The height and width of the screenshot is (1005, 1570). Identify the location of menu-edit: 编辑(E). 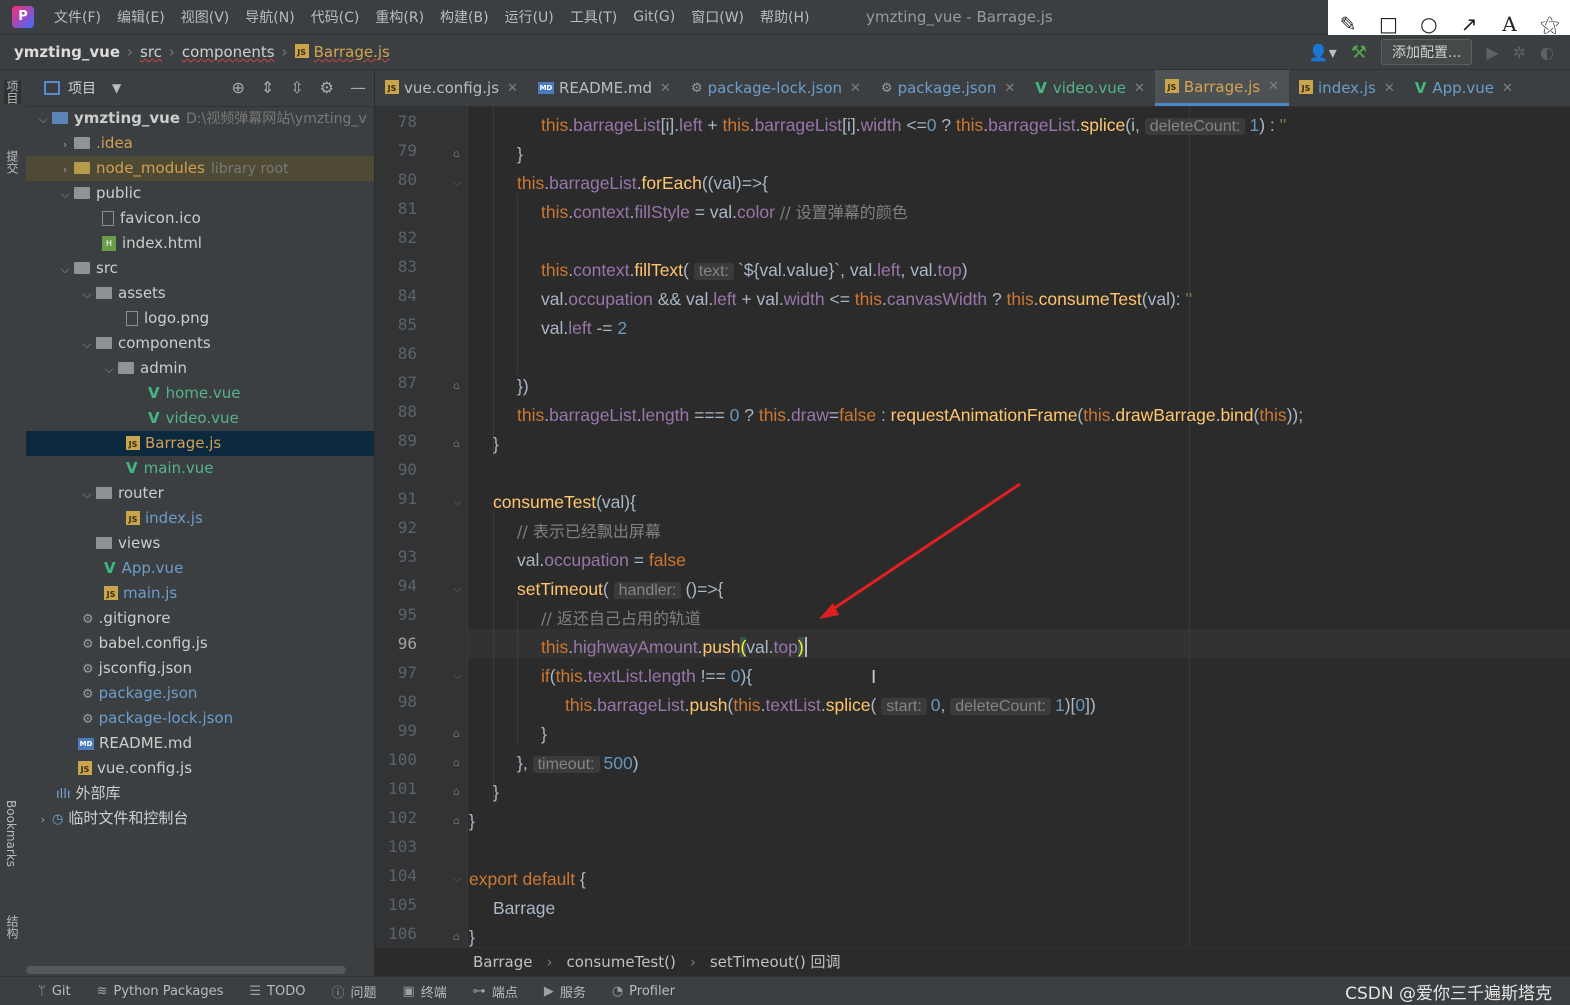
(141, 17).